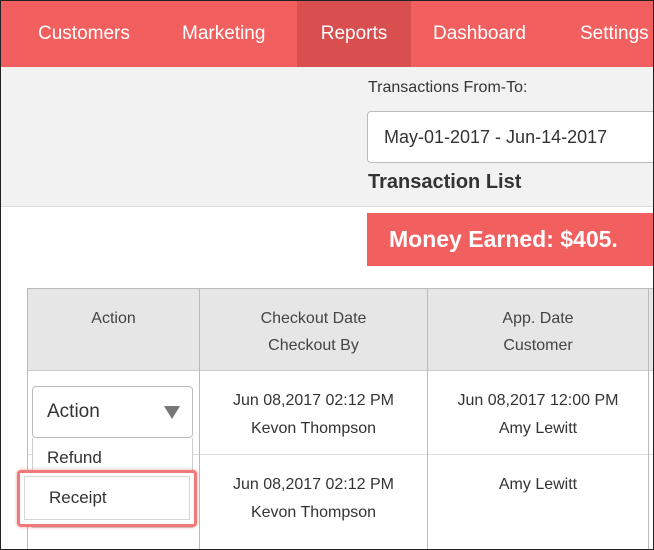  What do you see at coordinates (113, 330) in the screenshot?
I see `column-header-action: Action` at bounding box center [113, 330].